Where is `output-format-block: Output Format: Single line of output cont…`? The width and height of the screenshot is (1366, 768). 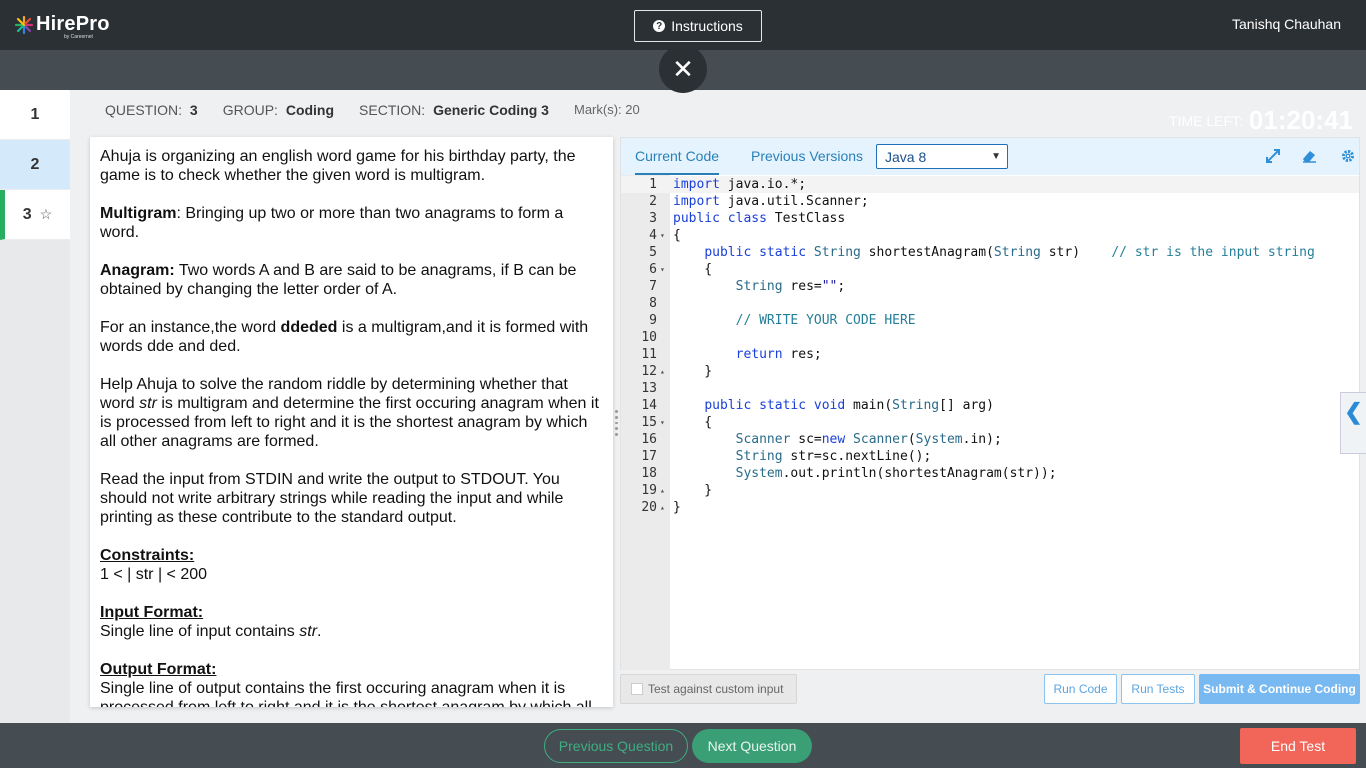
output-format-block: Output Format: Single line of output cont… is located at coordinates (351, 683).